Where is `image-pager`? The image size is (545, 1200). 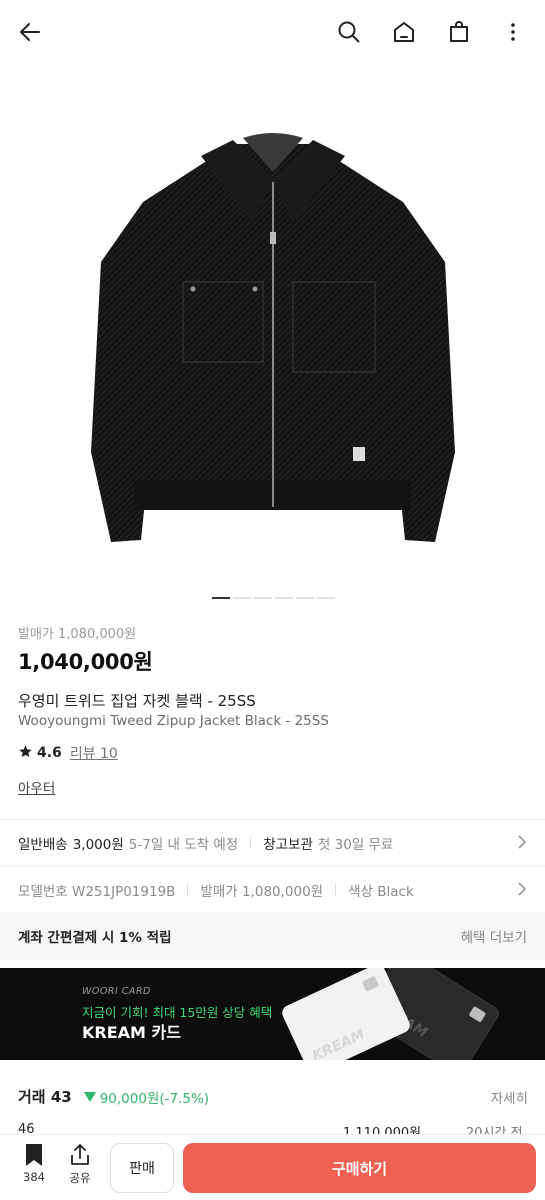 image-pager is located at coordinates (273, 598).